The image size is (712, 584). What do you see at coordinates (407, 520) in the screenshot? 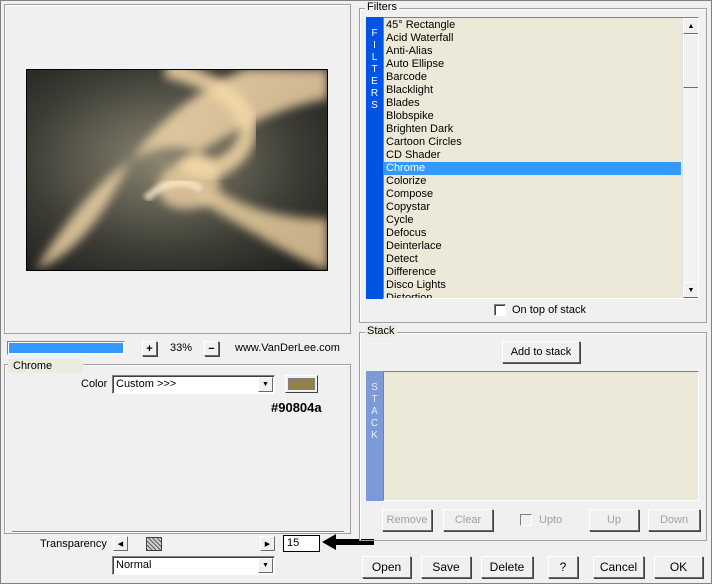
I see `remove-button: Remove` at bounding box center [407, 520].